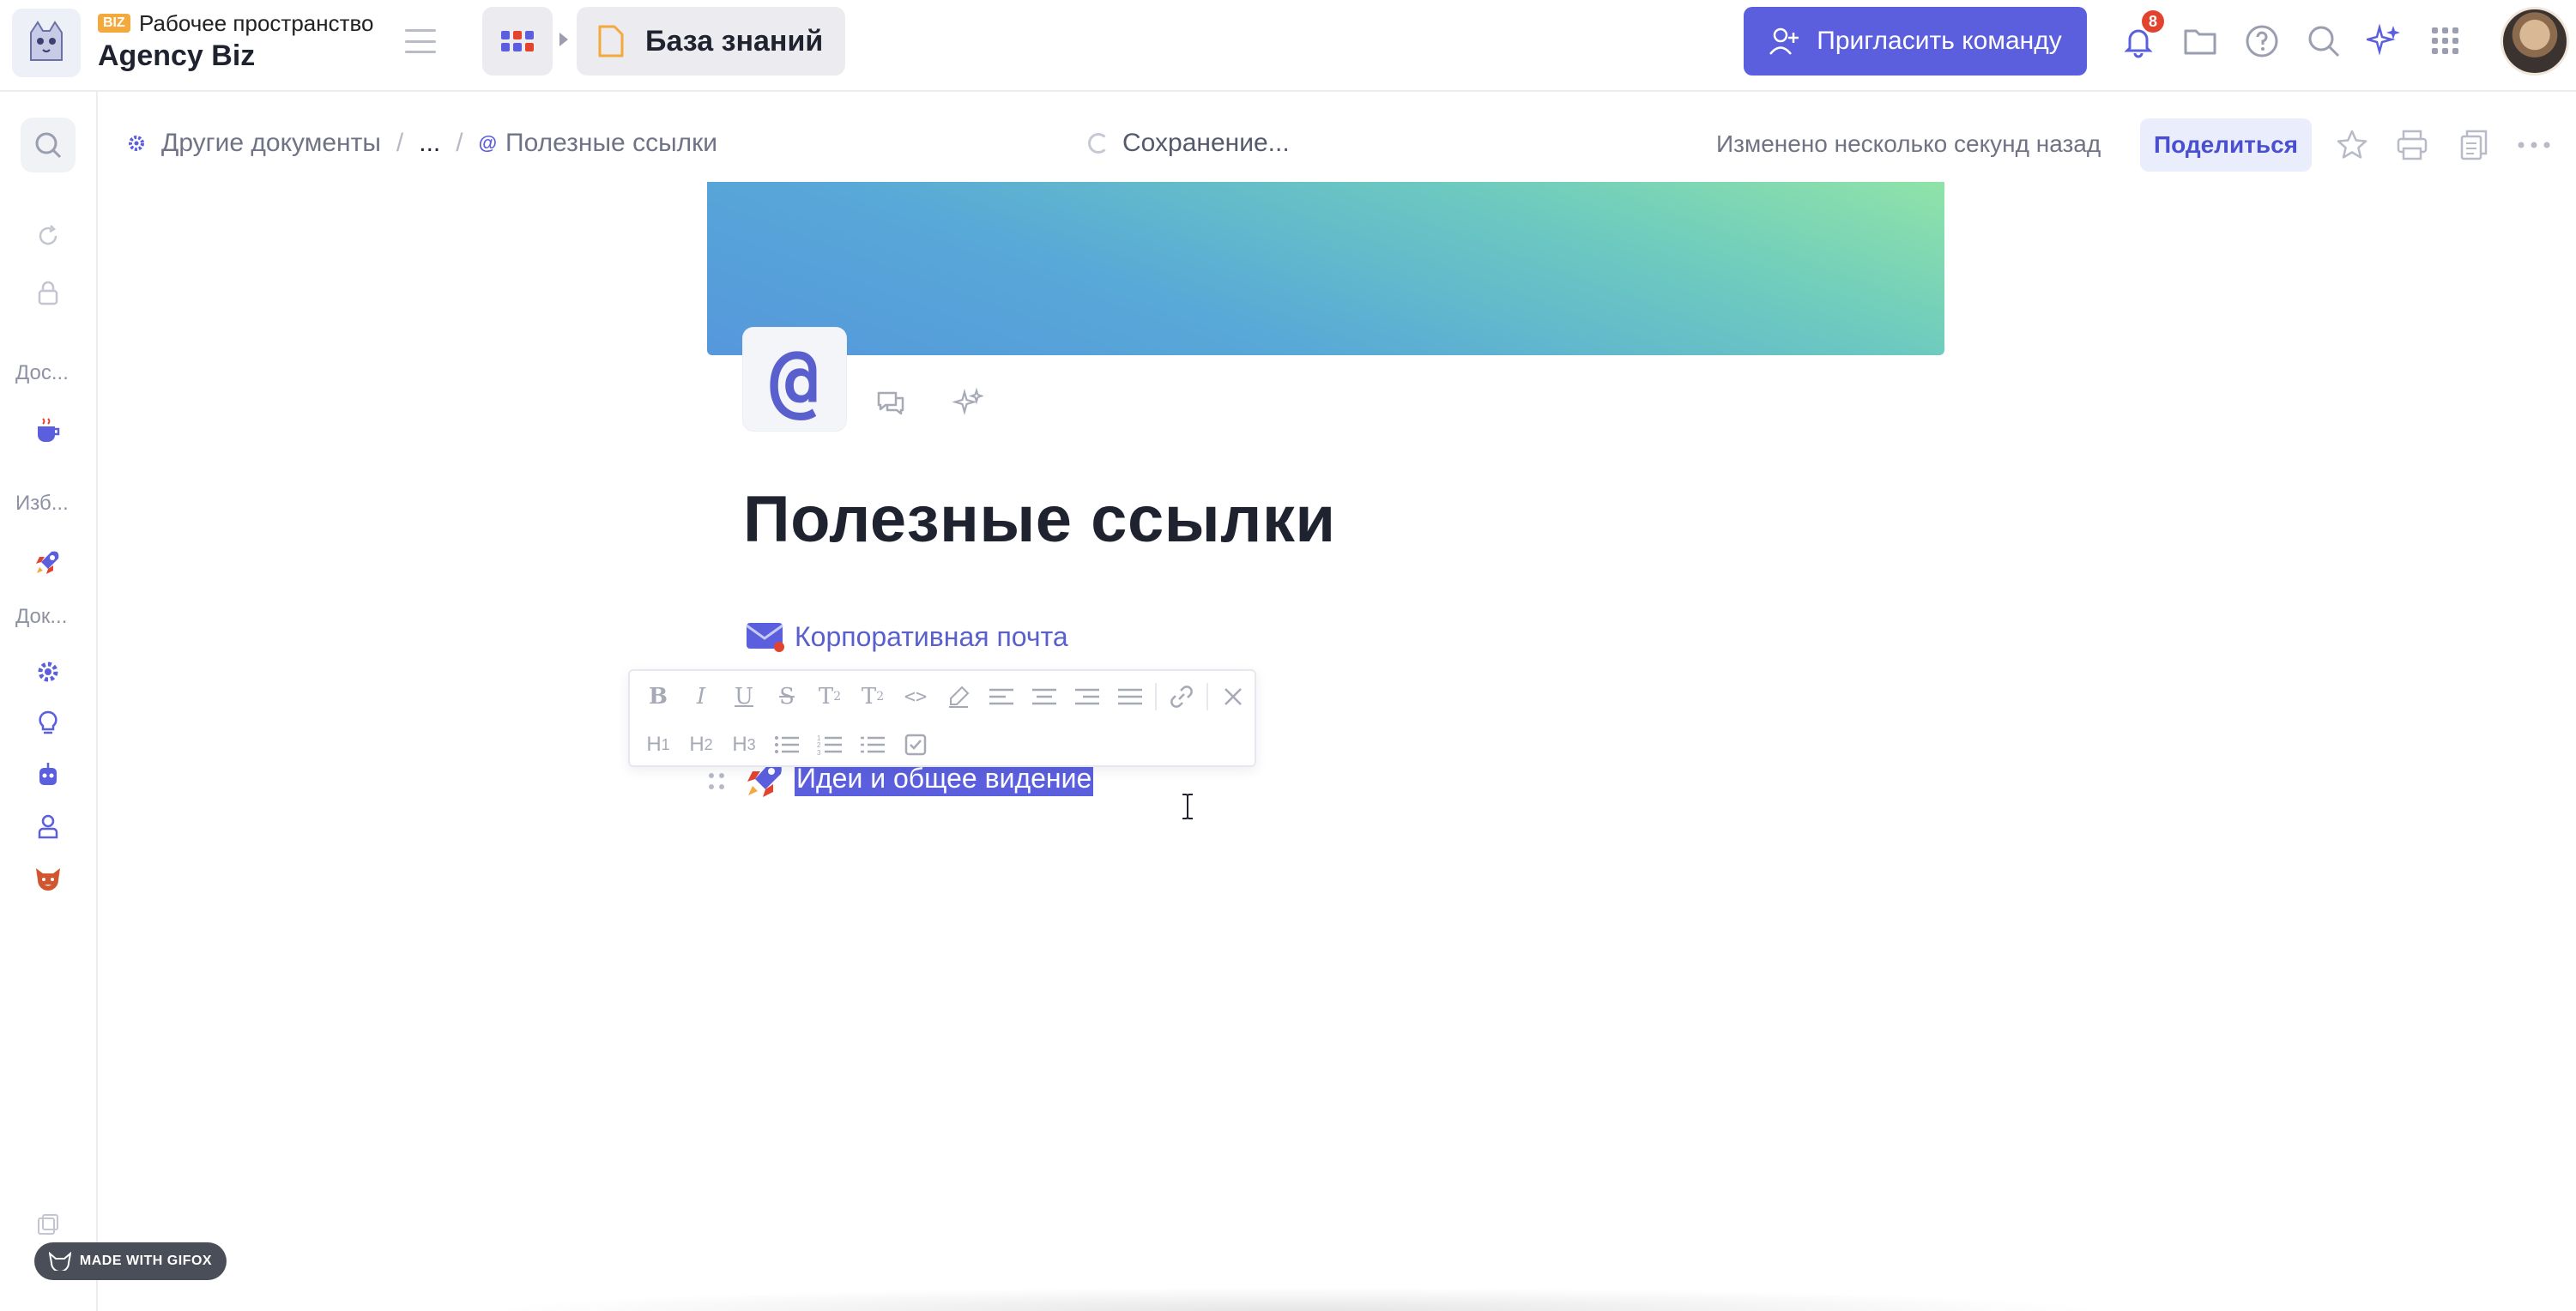 The width and height of the screenshot is (2576, 1311). What do you see at coordinates (829, 697) in the screenshot?
I see `subscript-button: T2` at bounding box center [829, 697].